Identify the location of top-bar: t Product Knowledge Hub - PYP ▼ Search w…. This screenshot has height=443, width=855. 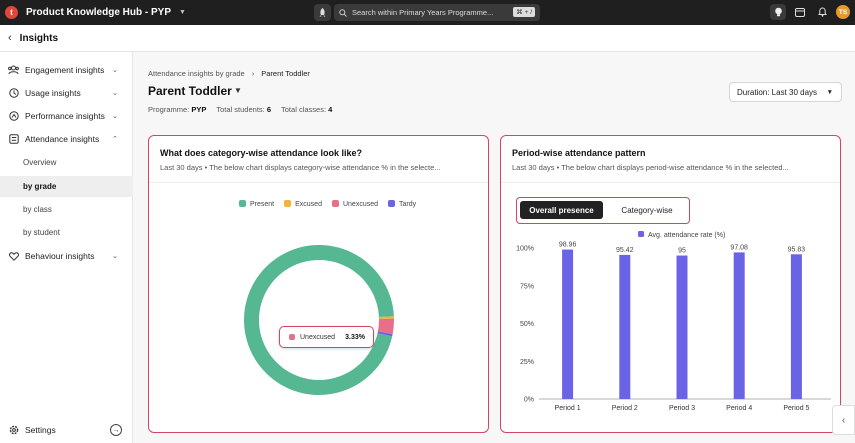
(427, 12).